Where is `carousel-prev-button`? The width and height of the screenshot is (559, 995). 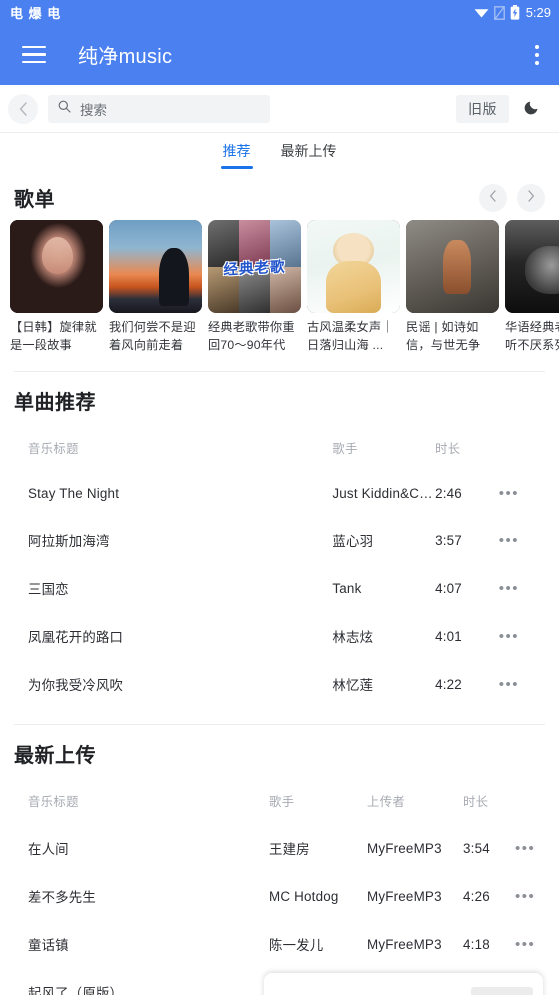 carousel-prev-button is located at coordinates (493, 197).